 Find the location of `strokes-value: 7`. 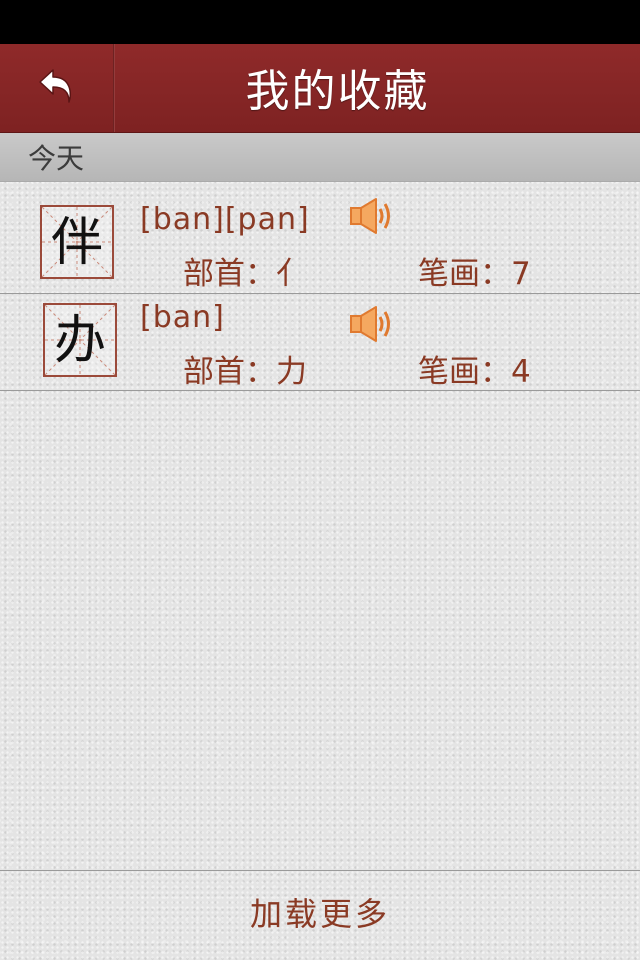

strokes-value: 7 is located at coordinates (521, 274).